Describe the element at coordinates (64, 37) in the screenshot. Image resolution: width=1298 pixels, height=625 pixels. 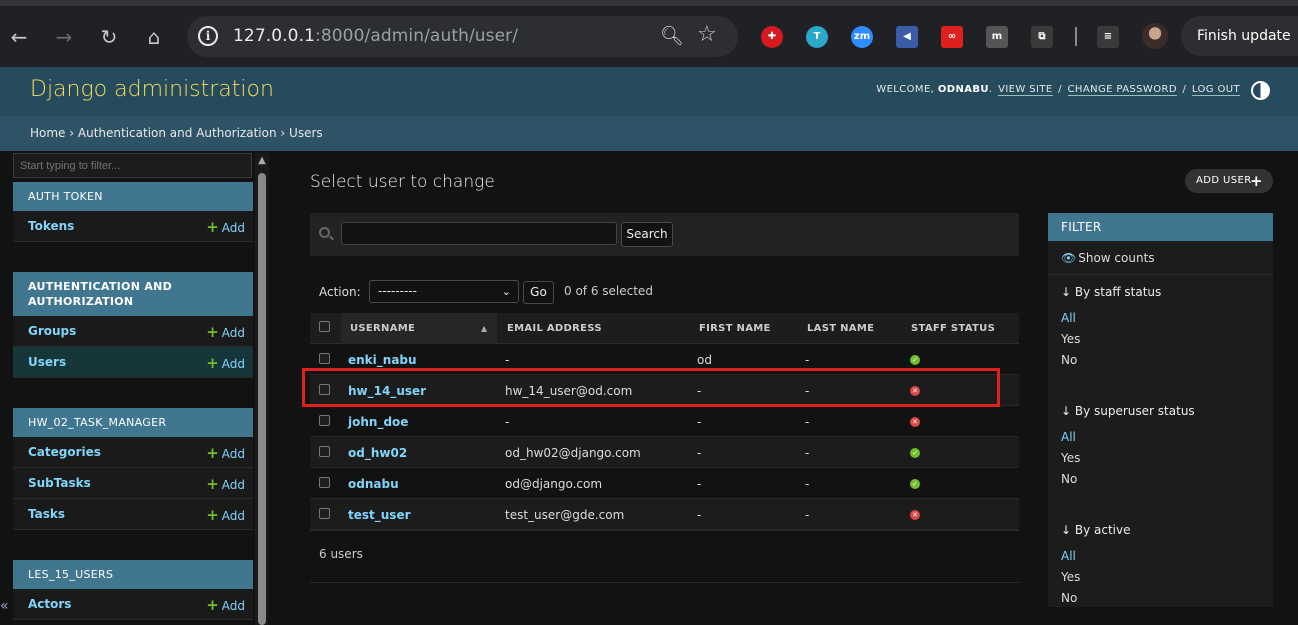
I see `forward-icon: →` at that location.